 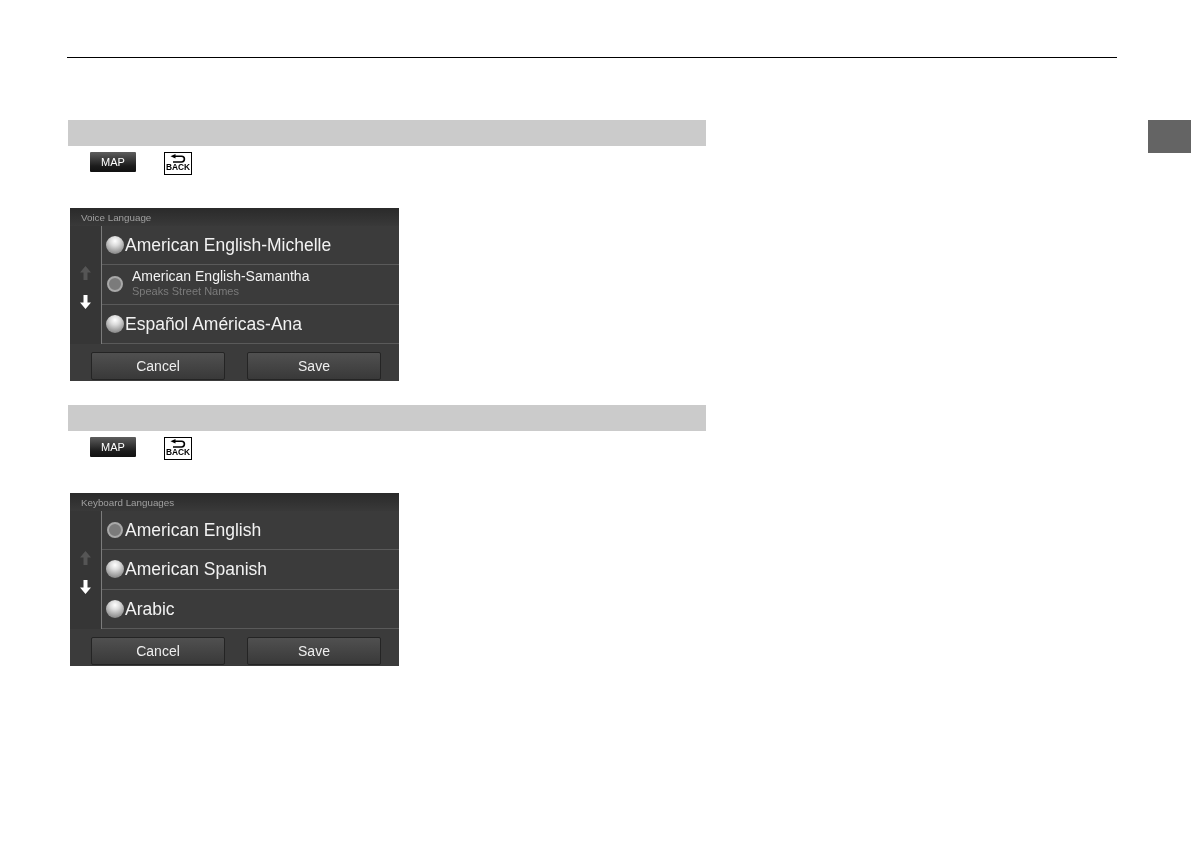 What do you see at coordinates (150, 608) in the screenshot?
I see `option-label: Arabic` at bounding box center [150, 608].